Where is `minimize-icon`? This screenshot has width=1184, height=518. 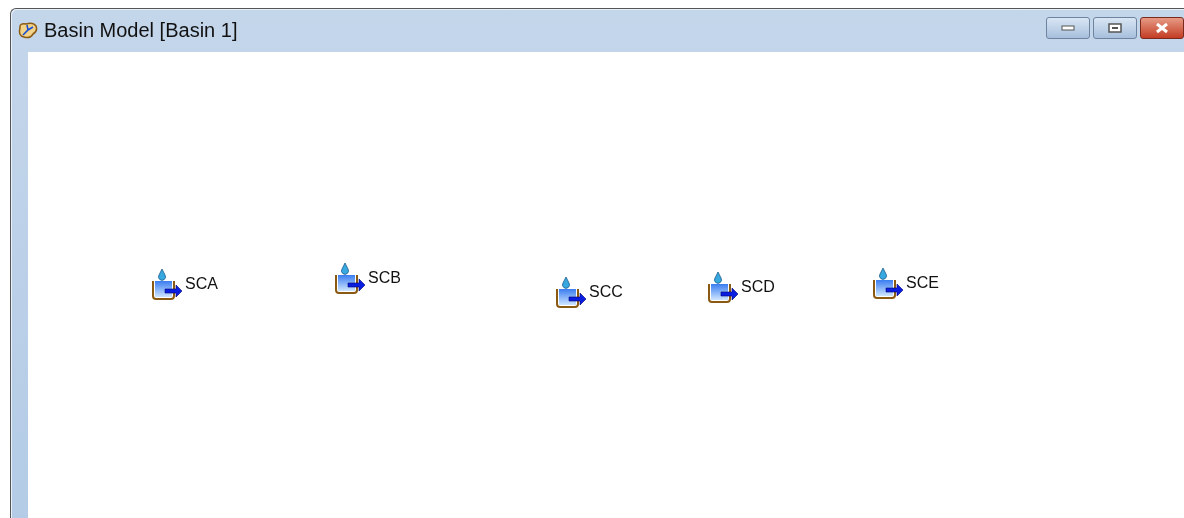
minimize-icon is located at coordinates (1068, 27).